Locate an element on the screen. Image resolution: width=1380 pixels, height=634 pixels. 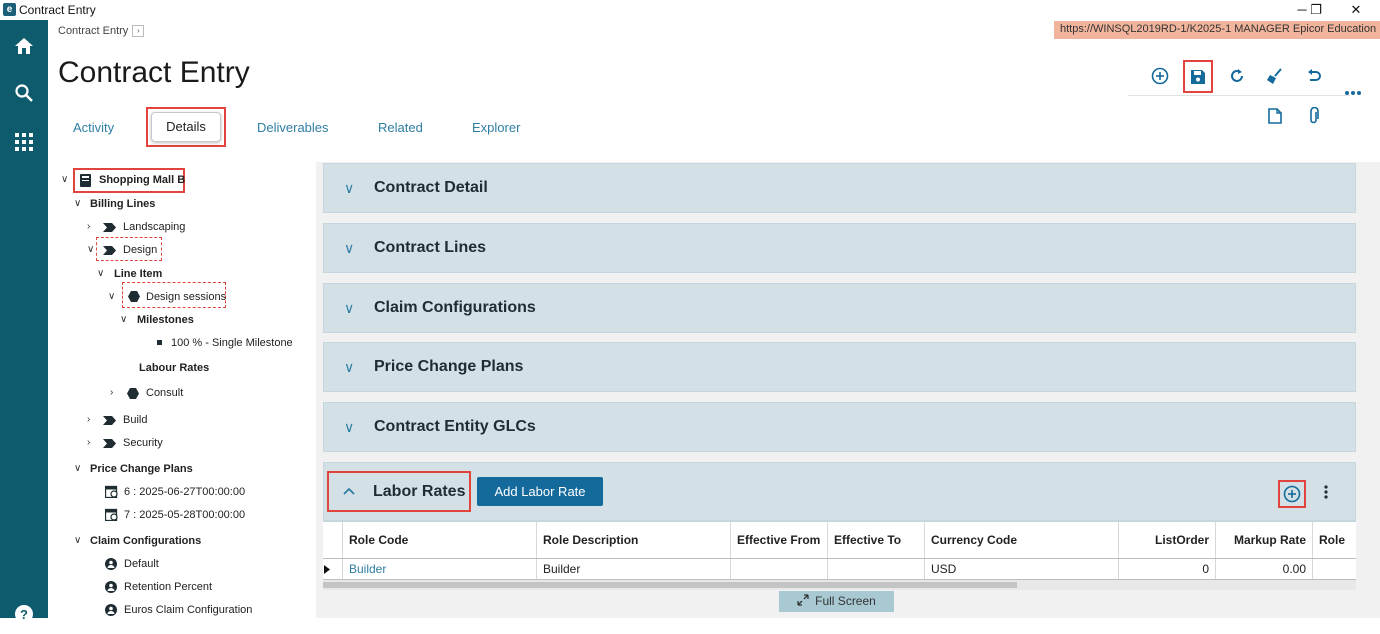
column-header-list-order: ListOrder is located at coordinates (1167, 540).